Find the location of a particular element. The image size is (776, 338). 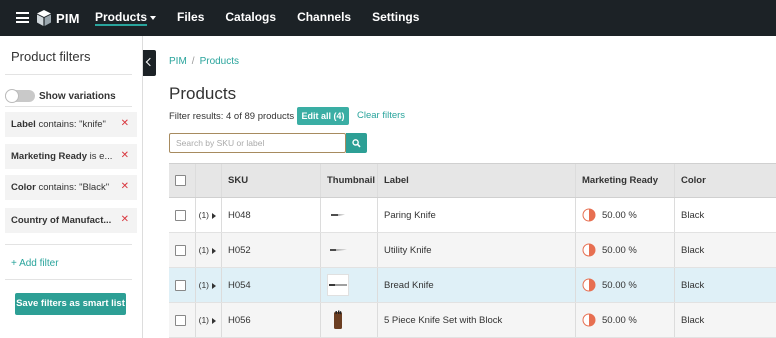

edit-all-button: Edit all (4) is located at coordinates (323, 116).